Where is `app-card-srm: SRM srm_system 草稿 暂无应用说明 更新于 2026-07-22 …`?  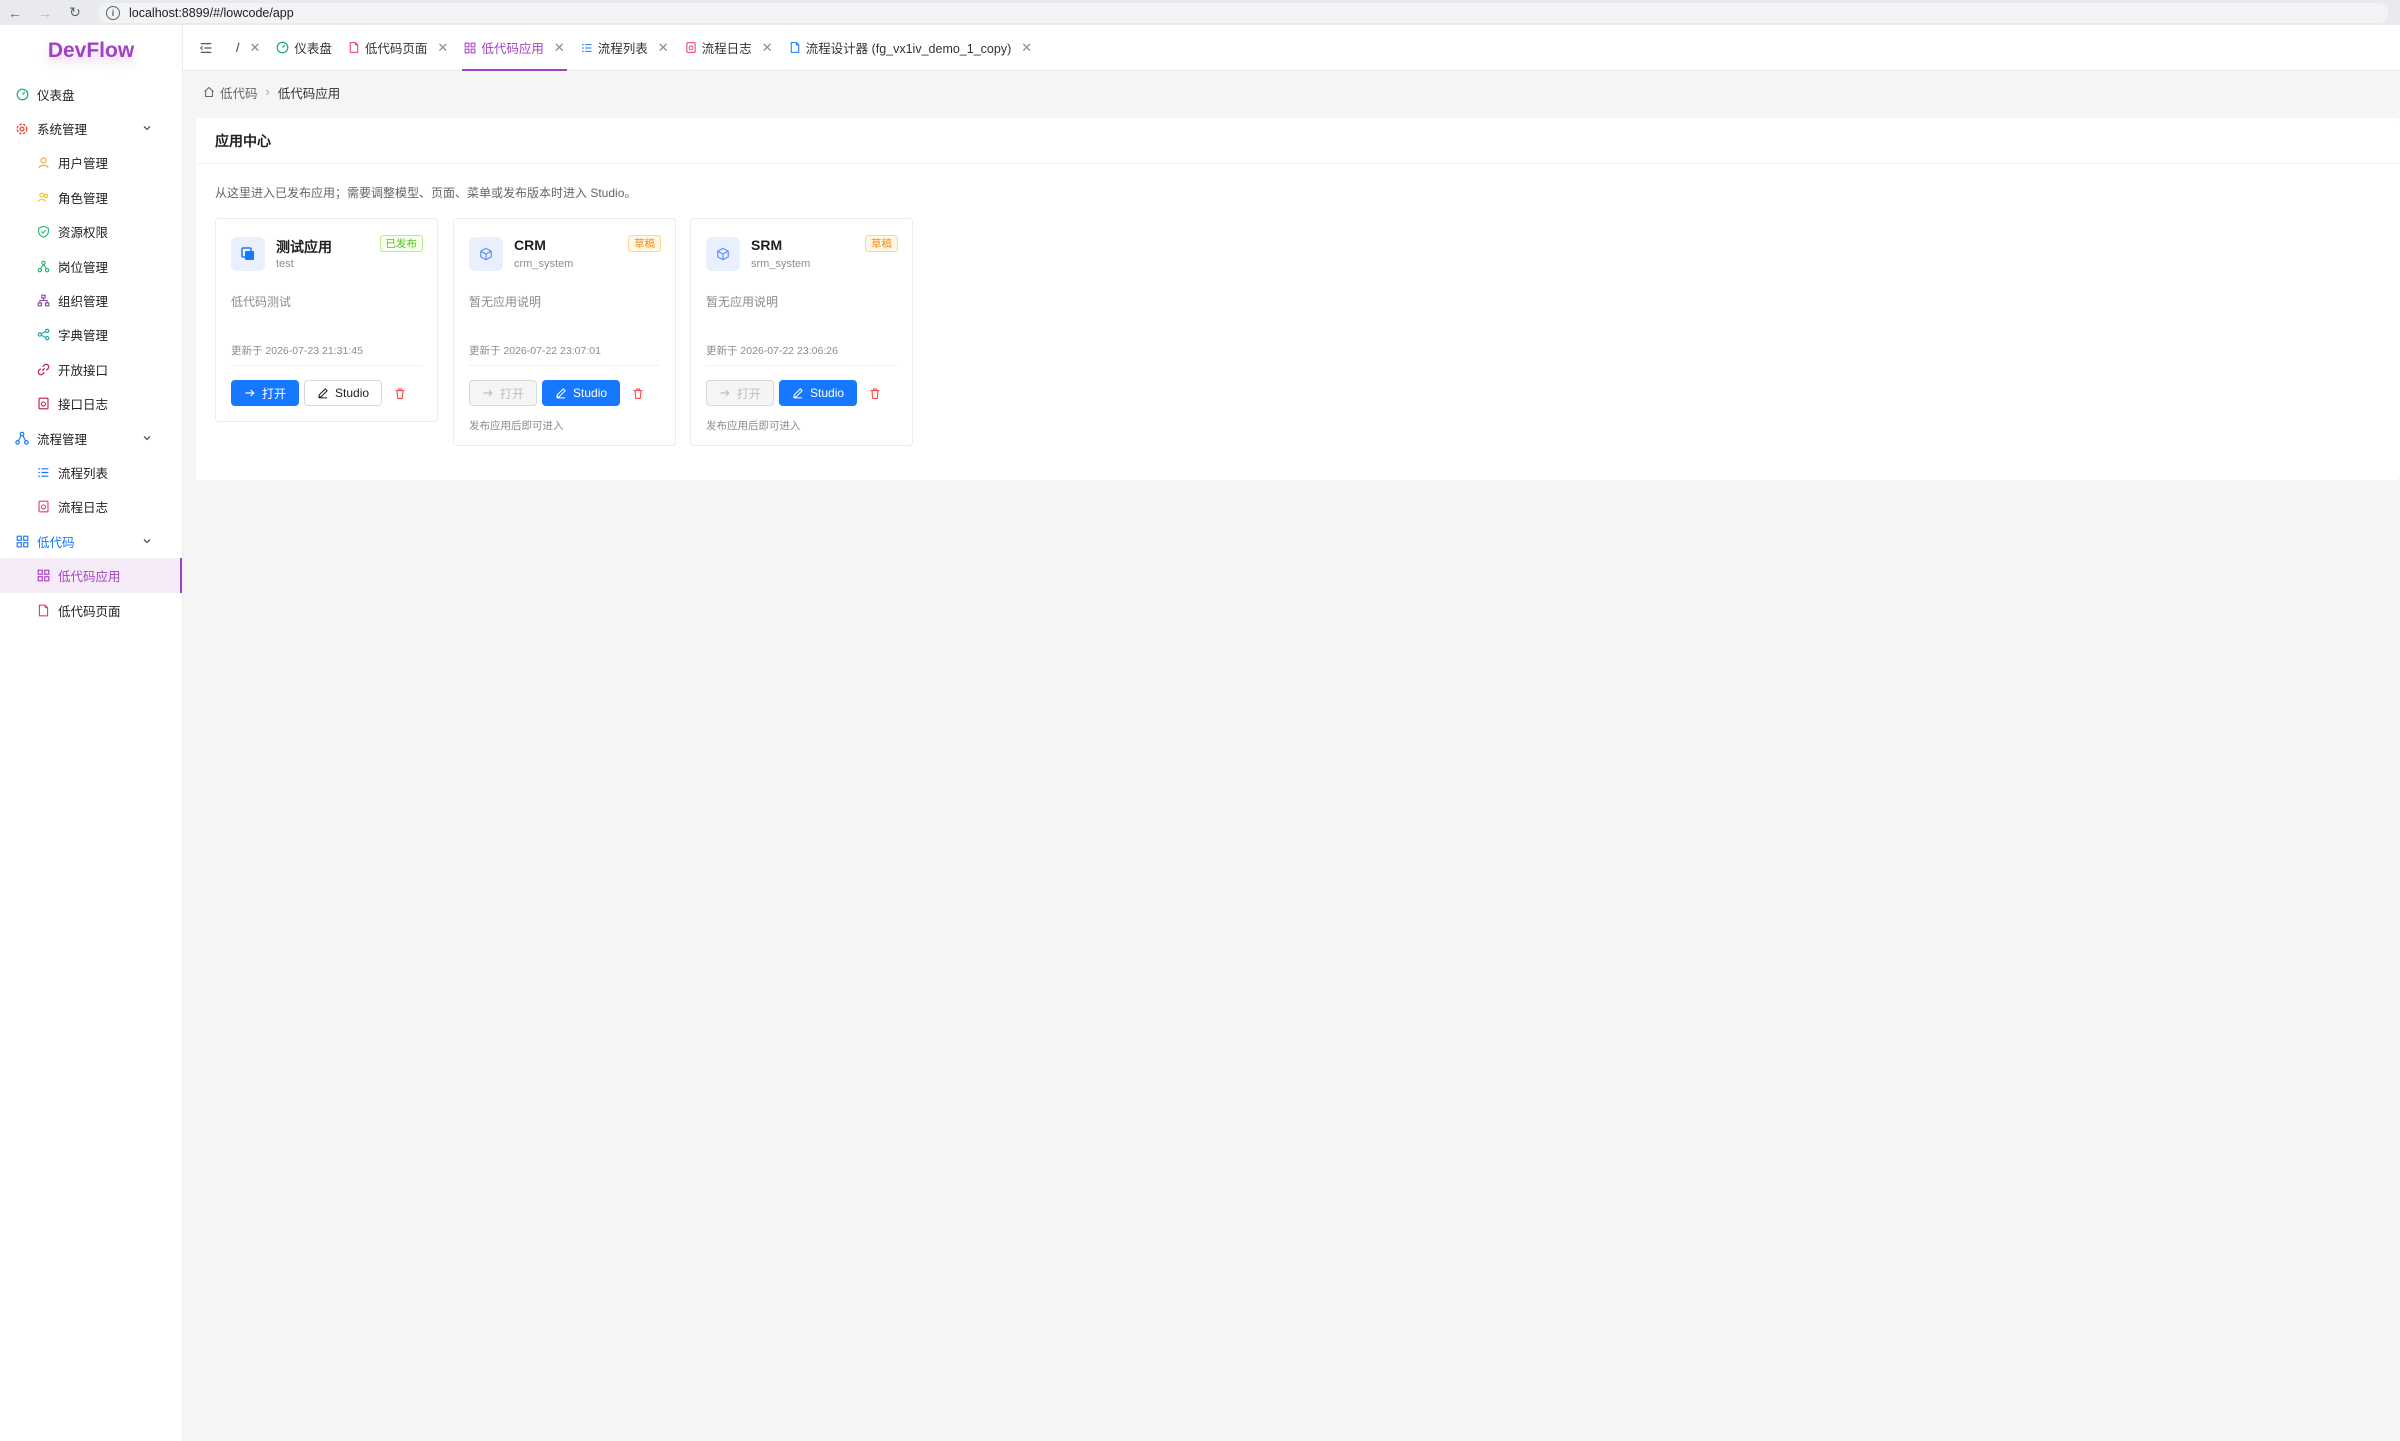
app-card-srm: SRM srm_system 草稿 暂无应用说明 更新于 2026-07-22 … is located at coordinates (801, 332).